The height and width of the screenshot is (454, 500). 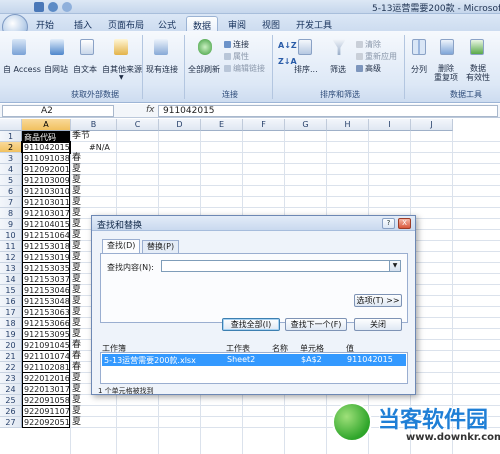 What do you see at coordinates (348, 125) in the screenshot?
I see `column-header-h: H` at bounding box center [348, 125].